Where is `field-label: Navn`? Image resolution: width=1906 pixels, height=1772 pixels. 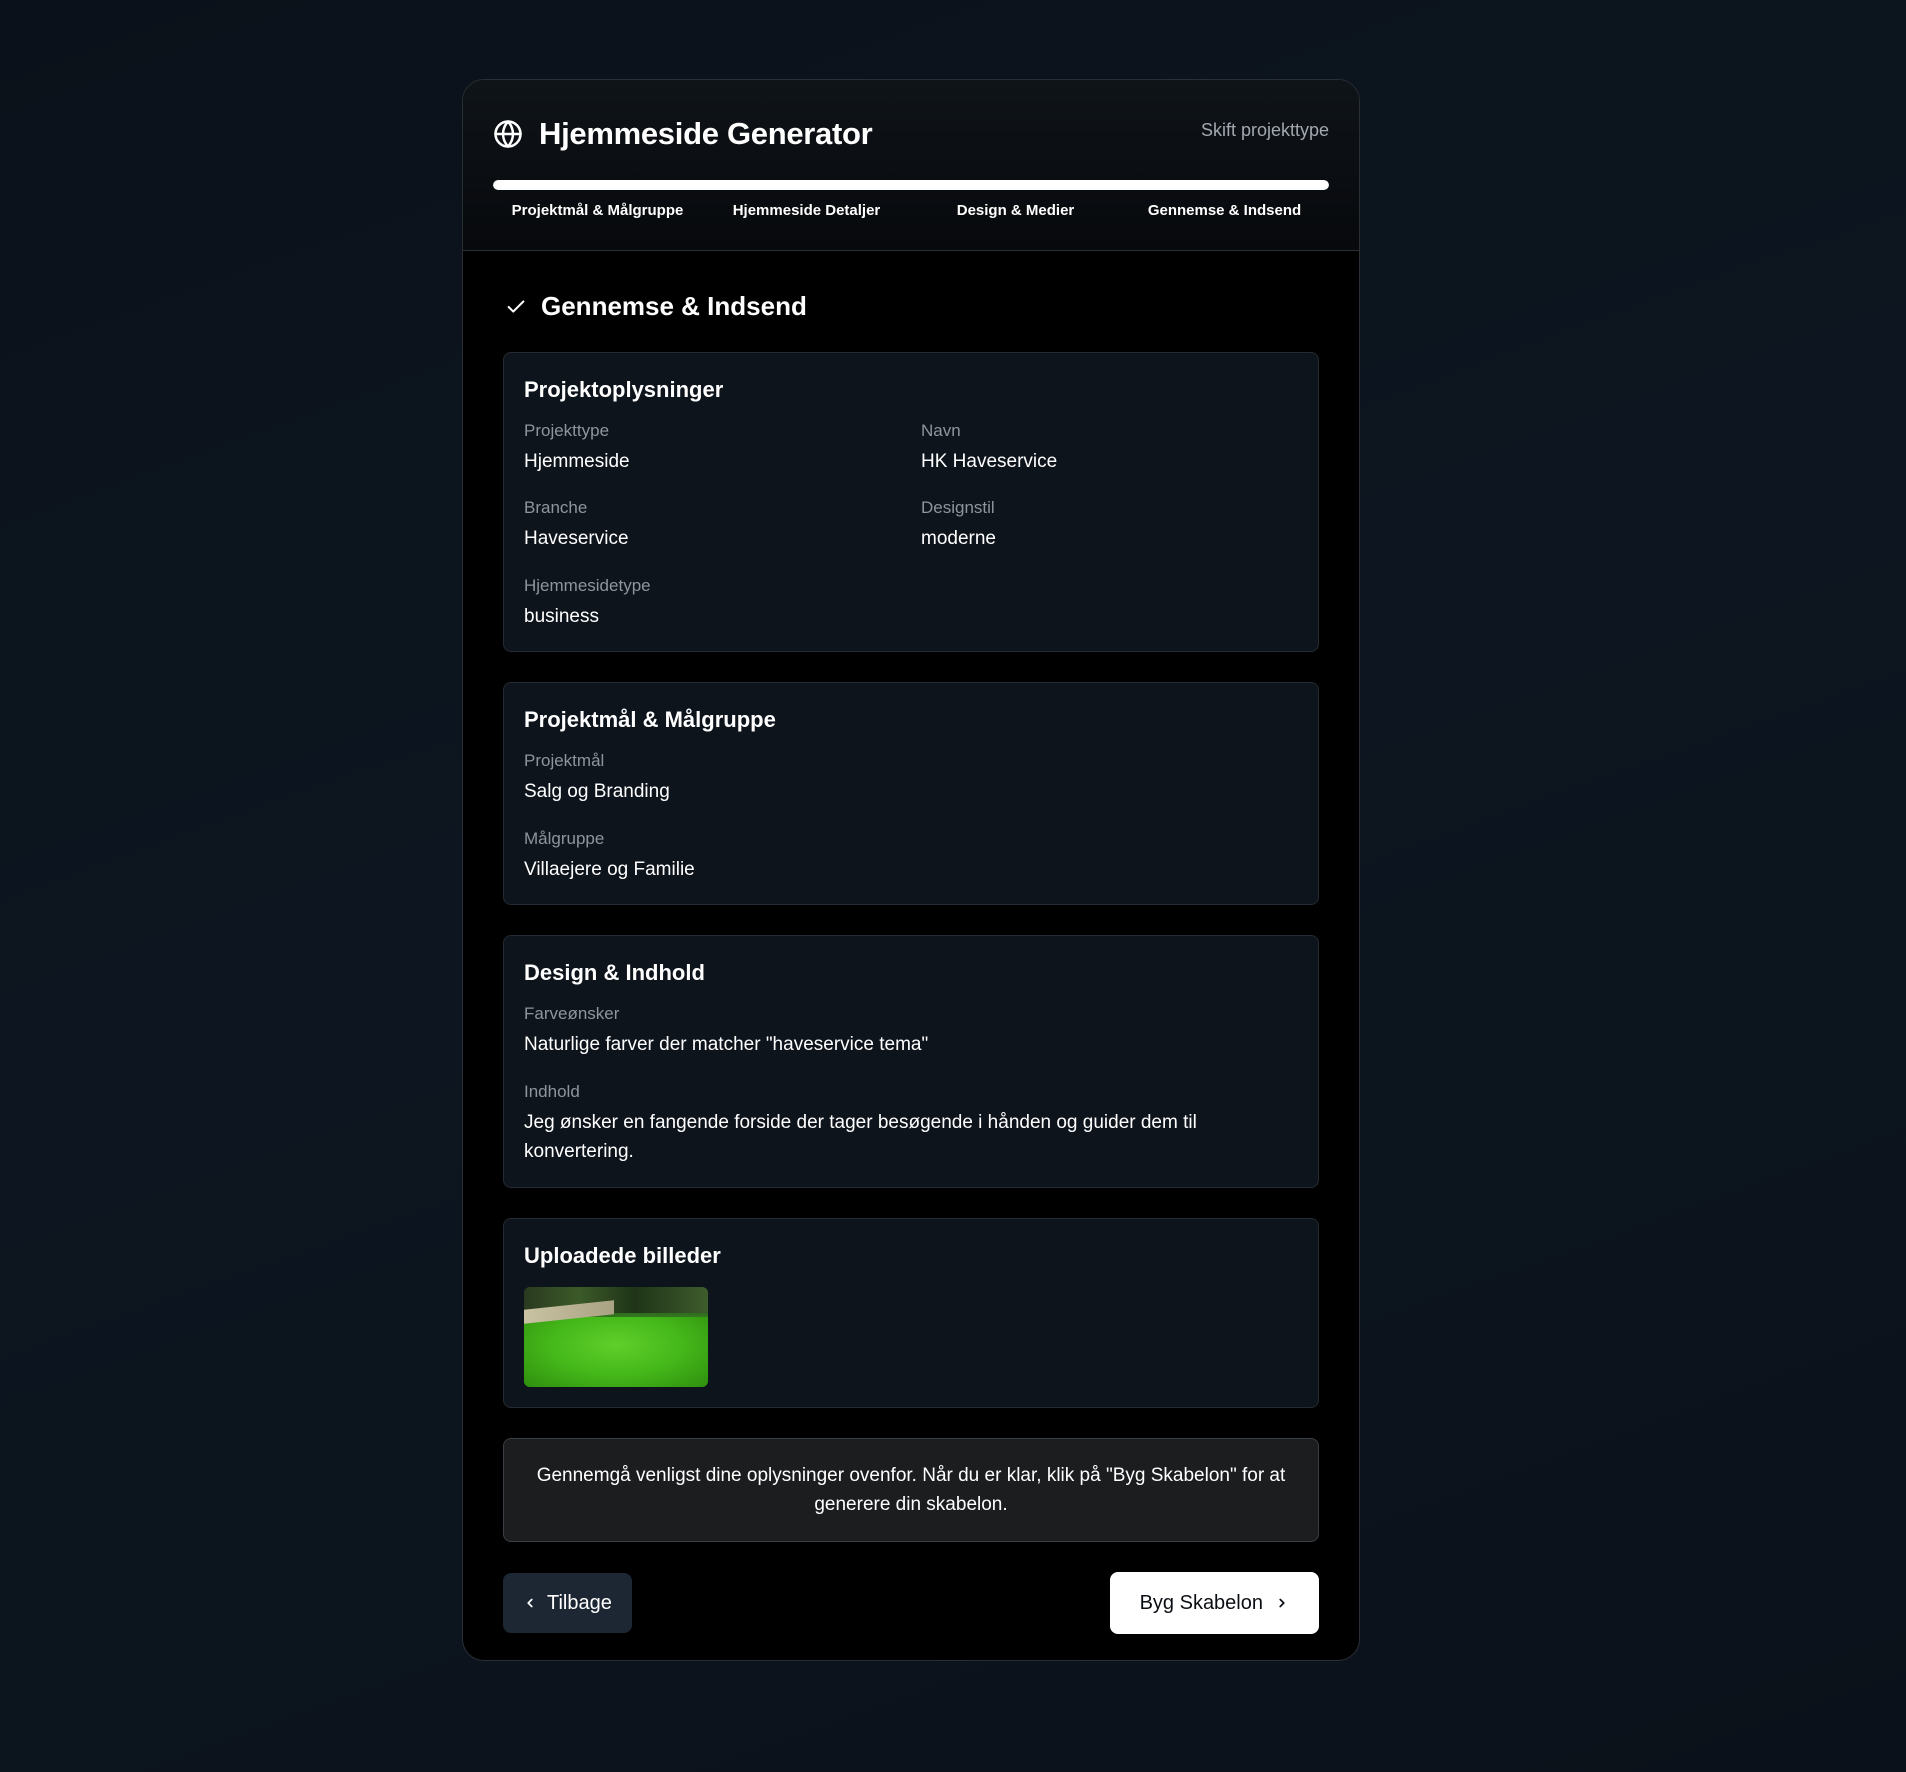 field-label: Navn is located at coordinates (941, 430).